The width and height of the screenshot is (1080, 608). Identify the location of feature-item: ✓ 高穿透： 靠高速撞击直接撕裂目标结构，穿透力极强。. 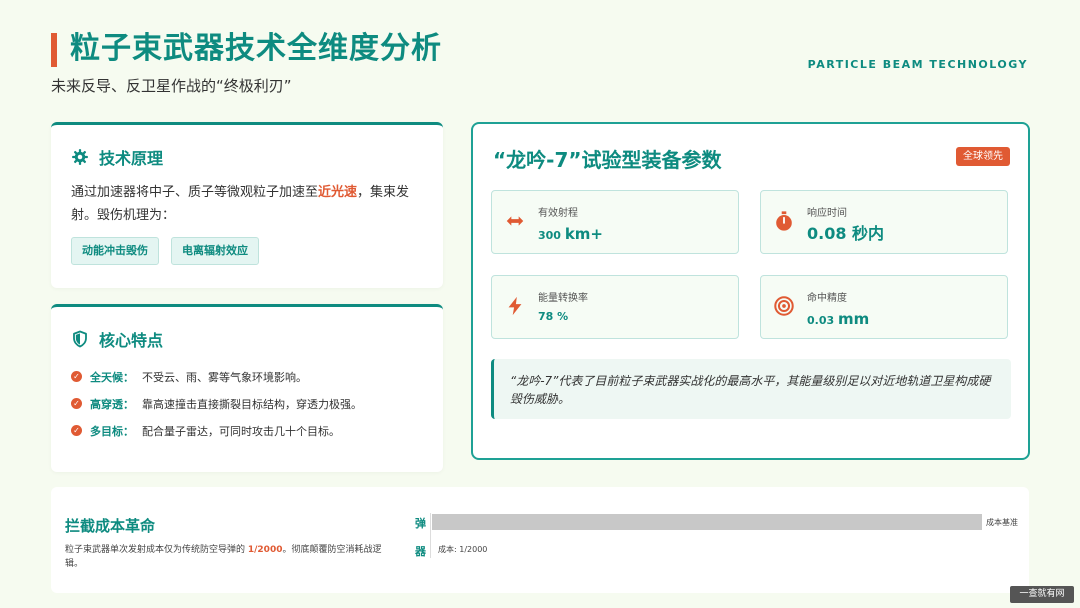
(251, 403).